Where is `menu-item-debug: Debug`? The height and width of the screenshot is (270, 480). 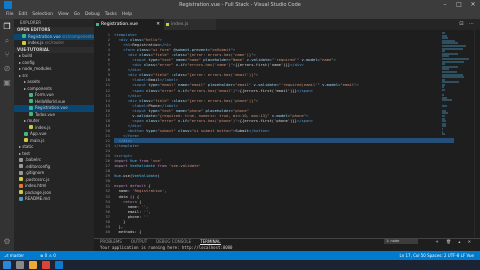
menu-item-debug: Debug is located at coordinates (92, 14).